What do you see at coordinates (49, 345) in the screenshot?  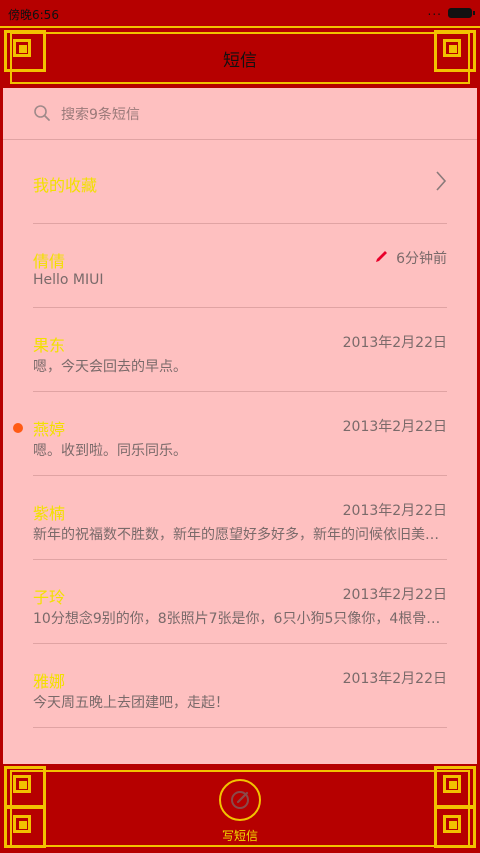 I see `contact-name: 果东` at bounding box center [49, 345].